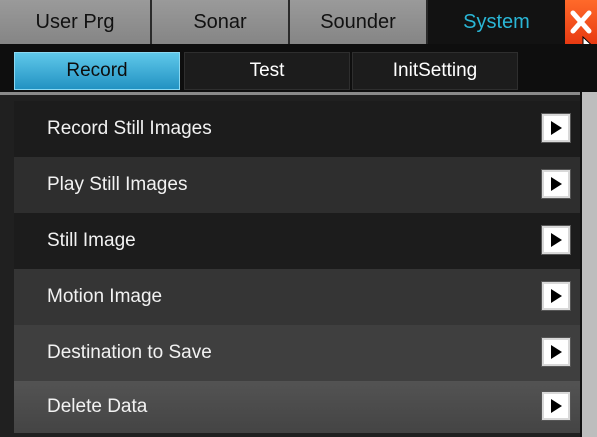 Image resolution: width=597 pixels, height=437 pixels. What do you see at coordinates (435, 71) in the screenshot?
I see `subtab-initsetting: InitSetting` at bounding box center [435, 71].